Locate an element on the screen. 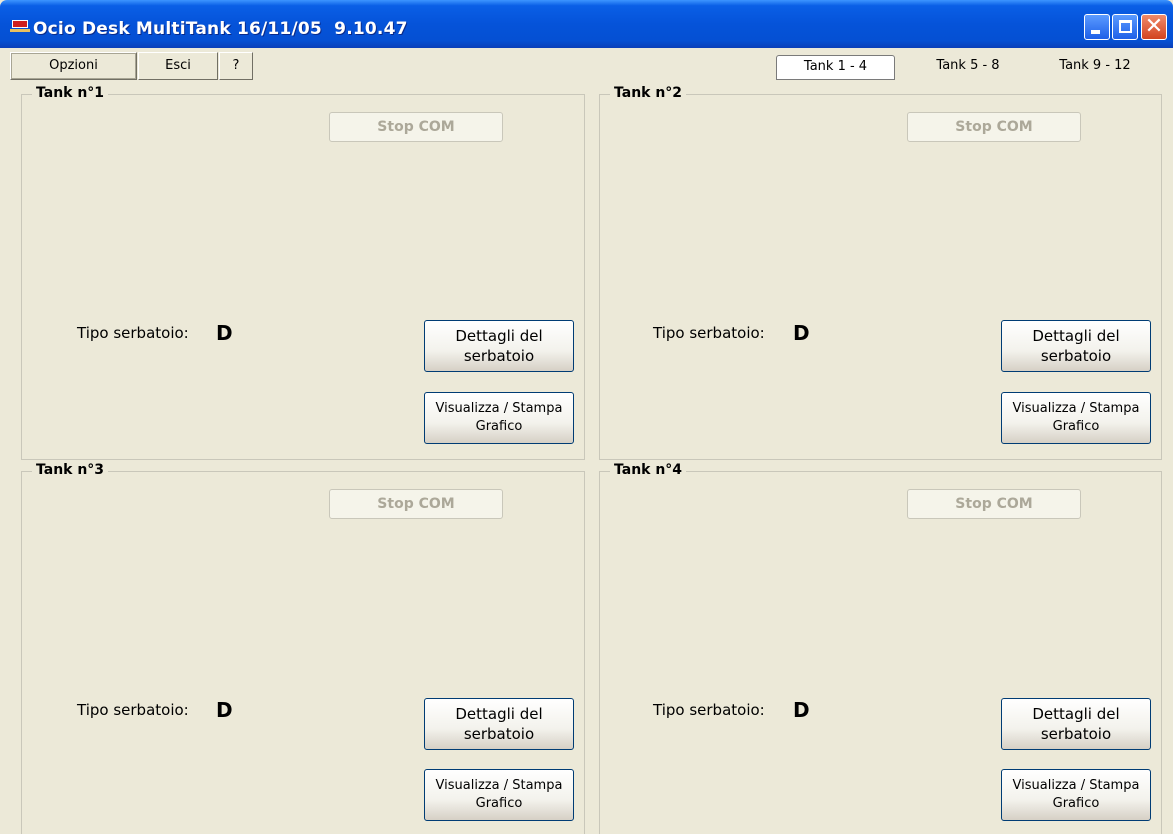 Image resolution: width=1173 pixels, height=834 pixels. maximize-icon is located at coordinates (1125, 26).